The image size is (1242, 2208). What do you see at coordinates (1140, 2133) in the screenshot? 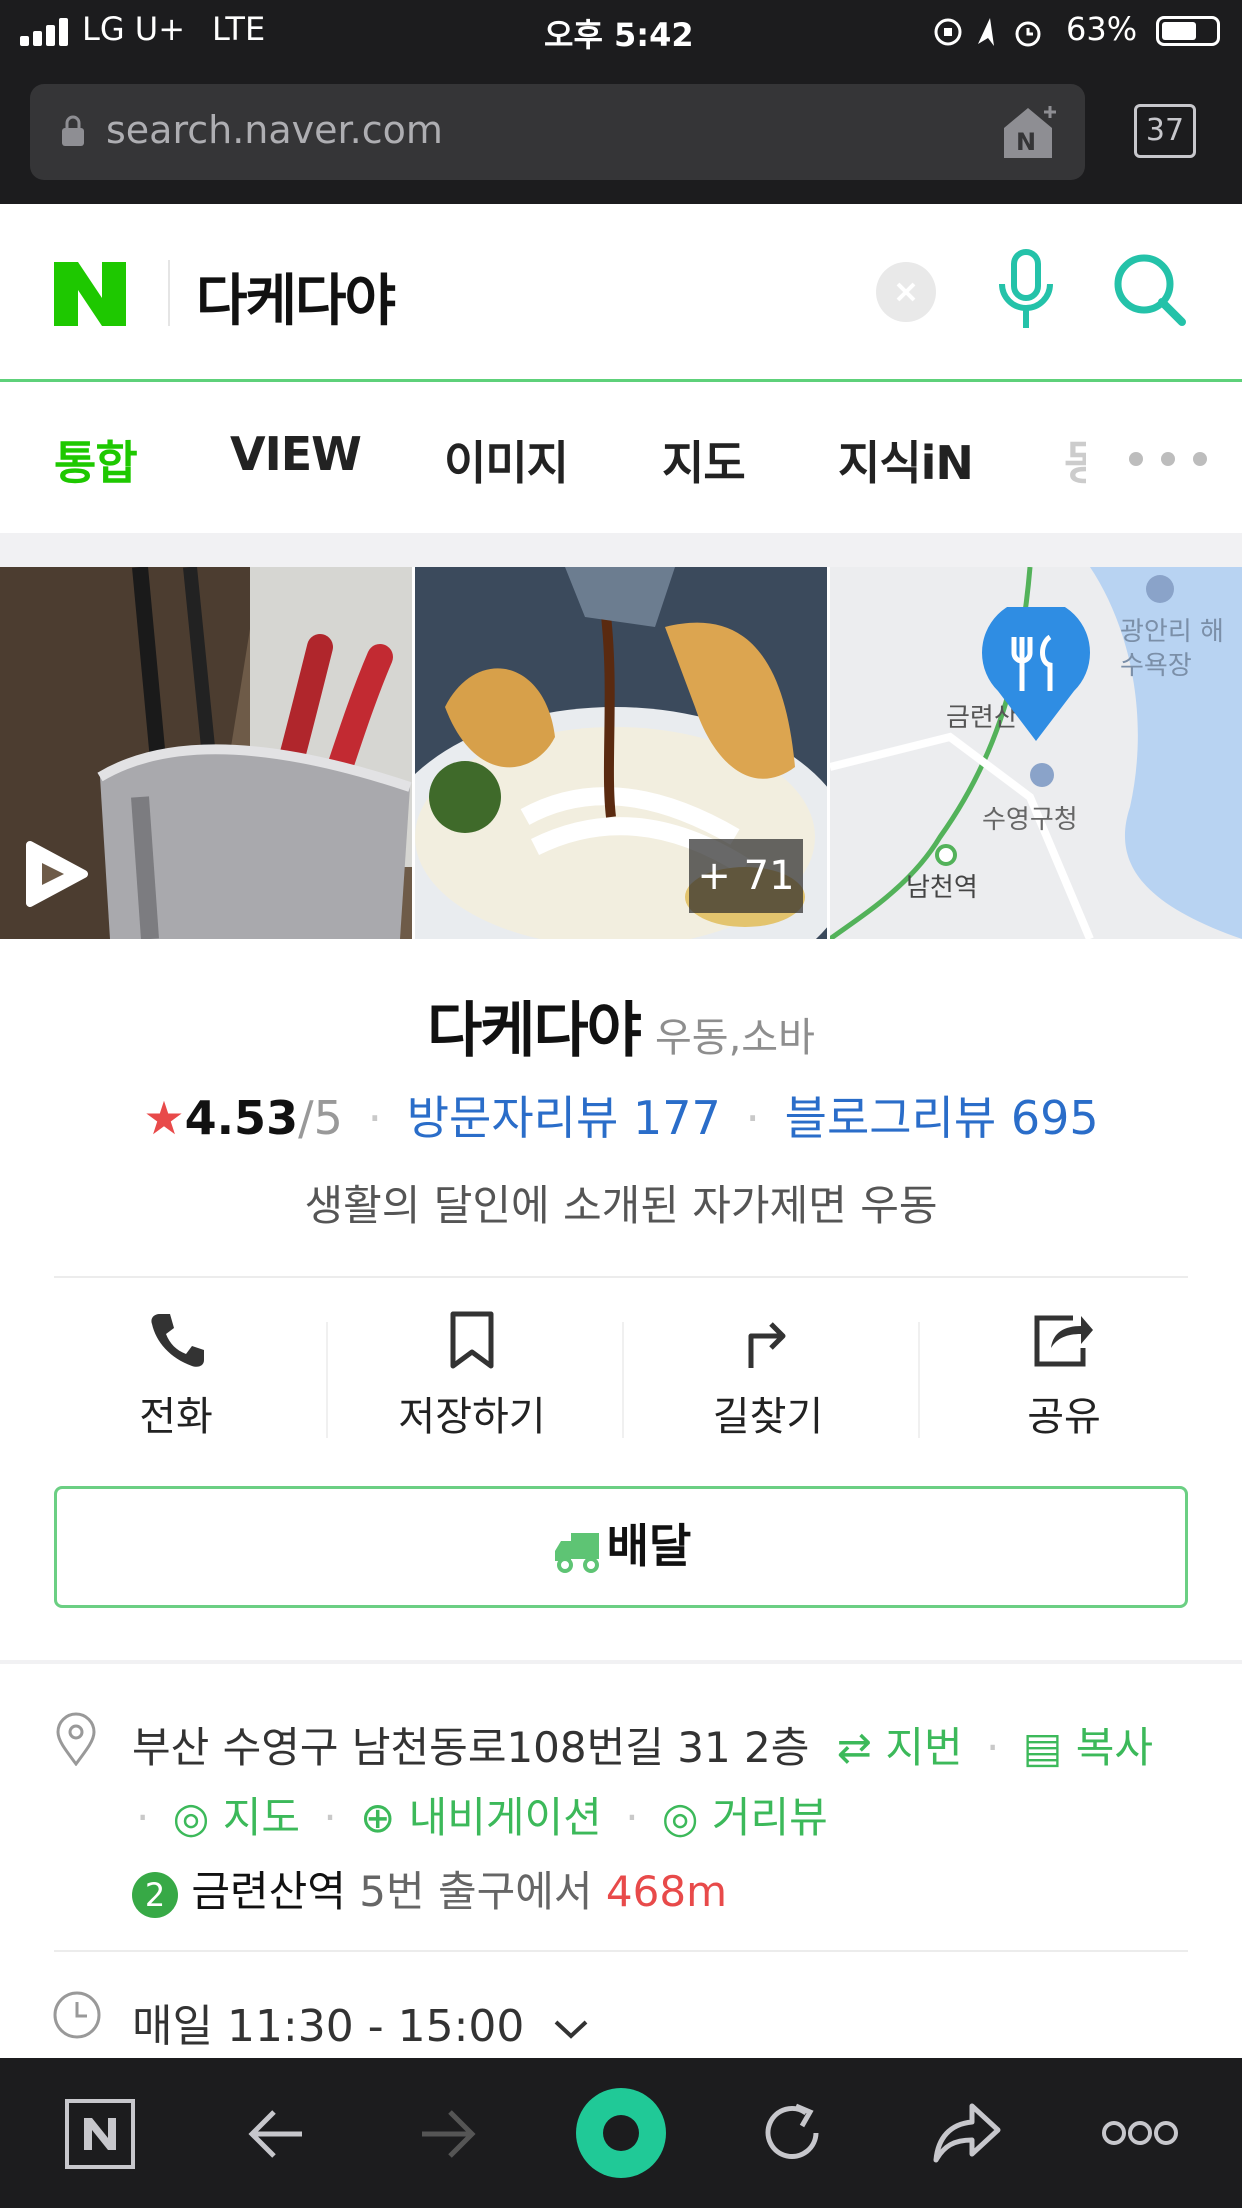
I see `more-menu-icon` at bounding box center [1140, 2133].